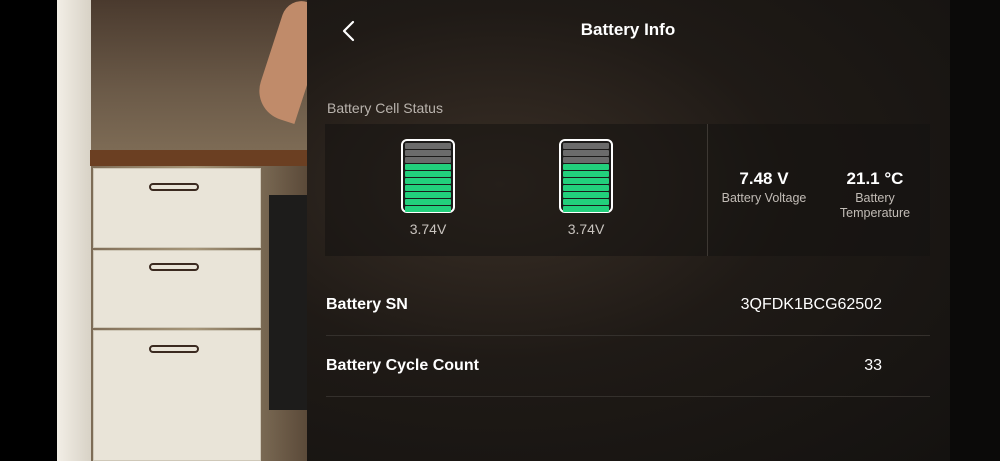 The image size is (1000, 461). I want to click on battery-cycle-count-label: Battery Cycle Count, so click(402, 365).